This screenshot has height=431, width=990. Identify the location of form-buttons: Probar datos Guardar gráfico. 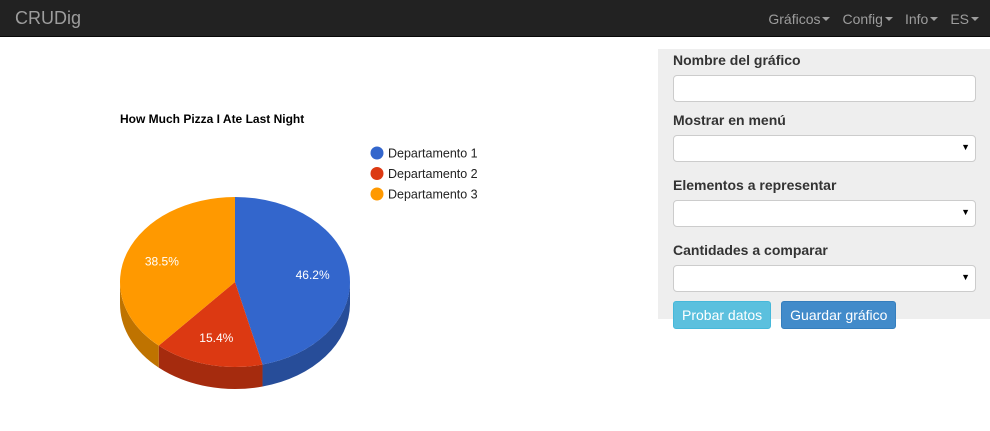
(824, 315).